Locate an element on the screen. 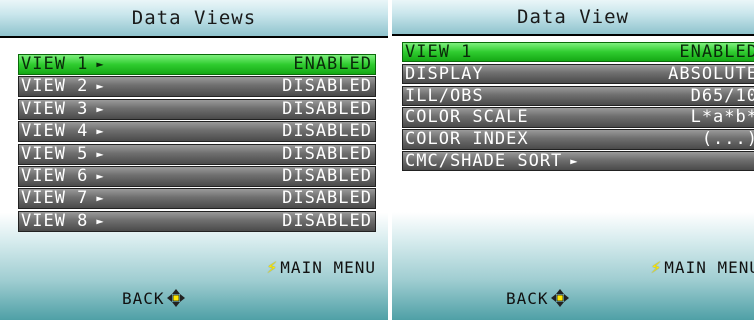 The image size is (754, 320). setting-row-ill-obs: ILL/OBS D65/10 is located at coordinates (578, 95).